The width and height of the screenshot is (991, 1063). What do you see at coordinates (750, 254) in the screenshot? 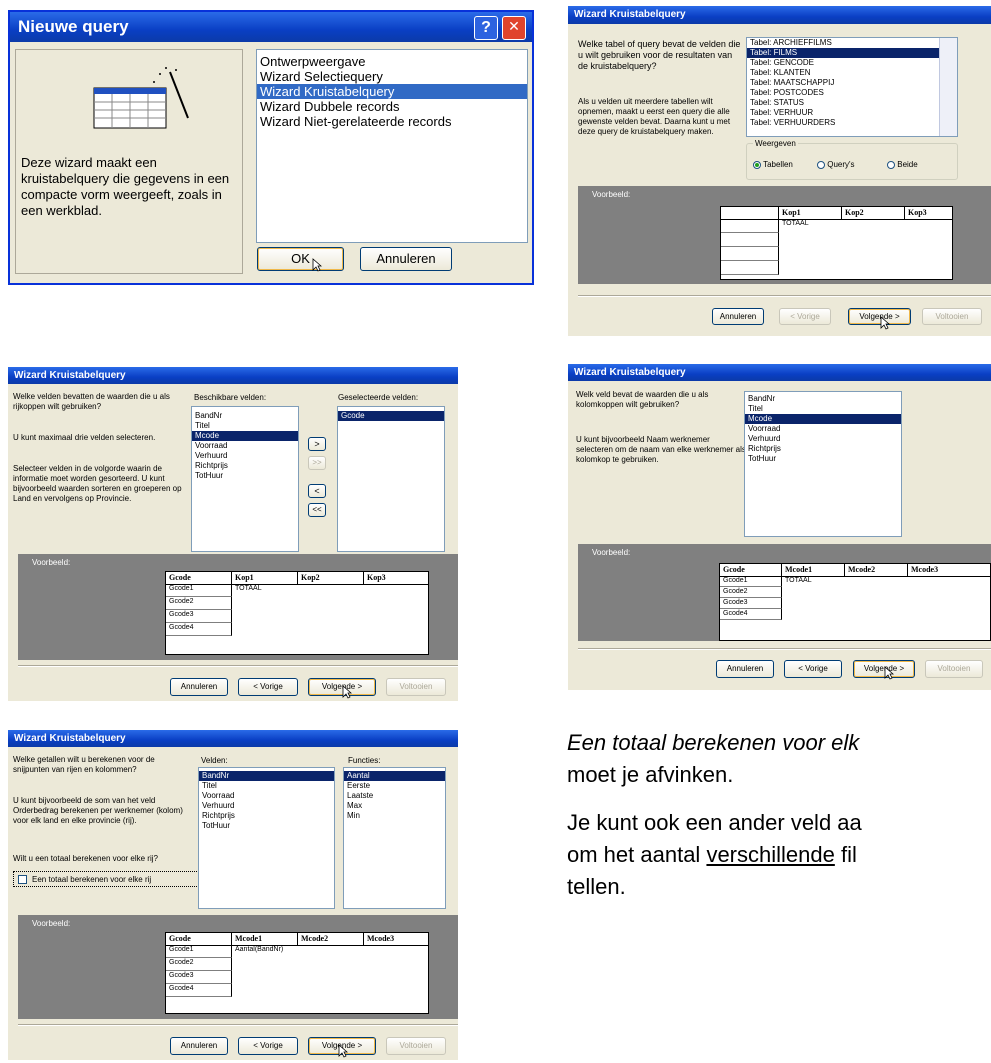
I see `row-header-cell` at bounding box center [750, 254].